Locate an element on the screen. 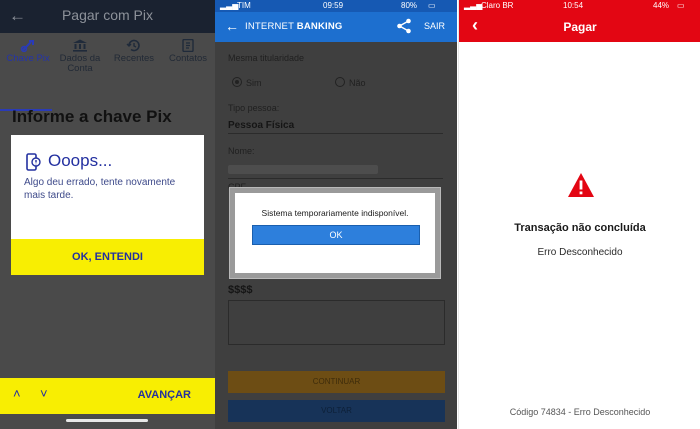  amount-value: $$$$ is located at coordinates (240, 290).